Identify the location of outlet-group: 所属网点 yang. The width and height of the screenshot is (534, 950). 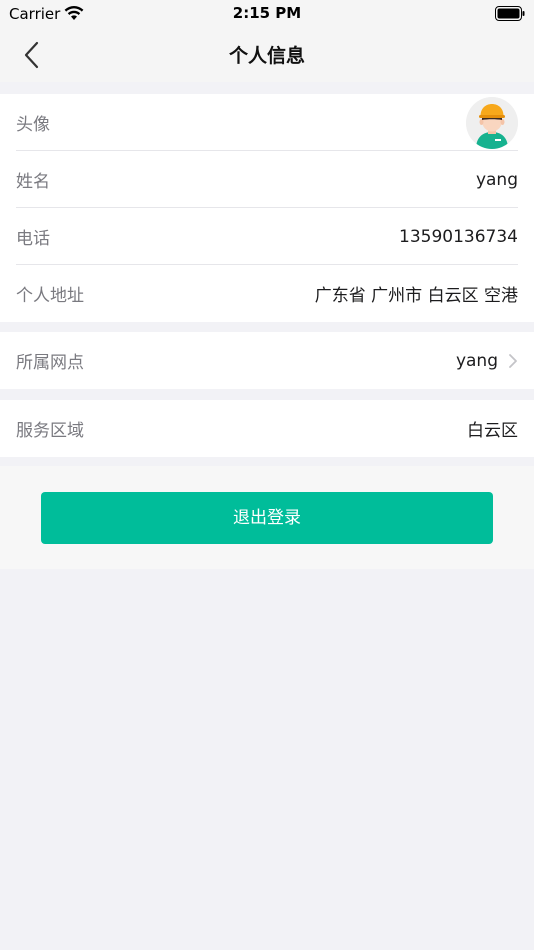
(267, 360).